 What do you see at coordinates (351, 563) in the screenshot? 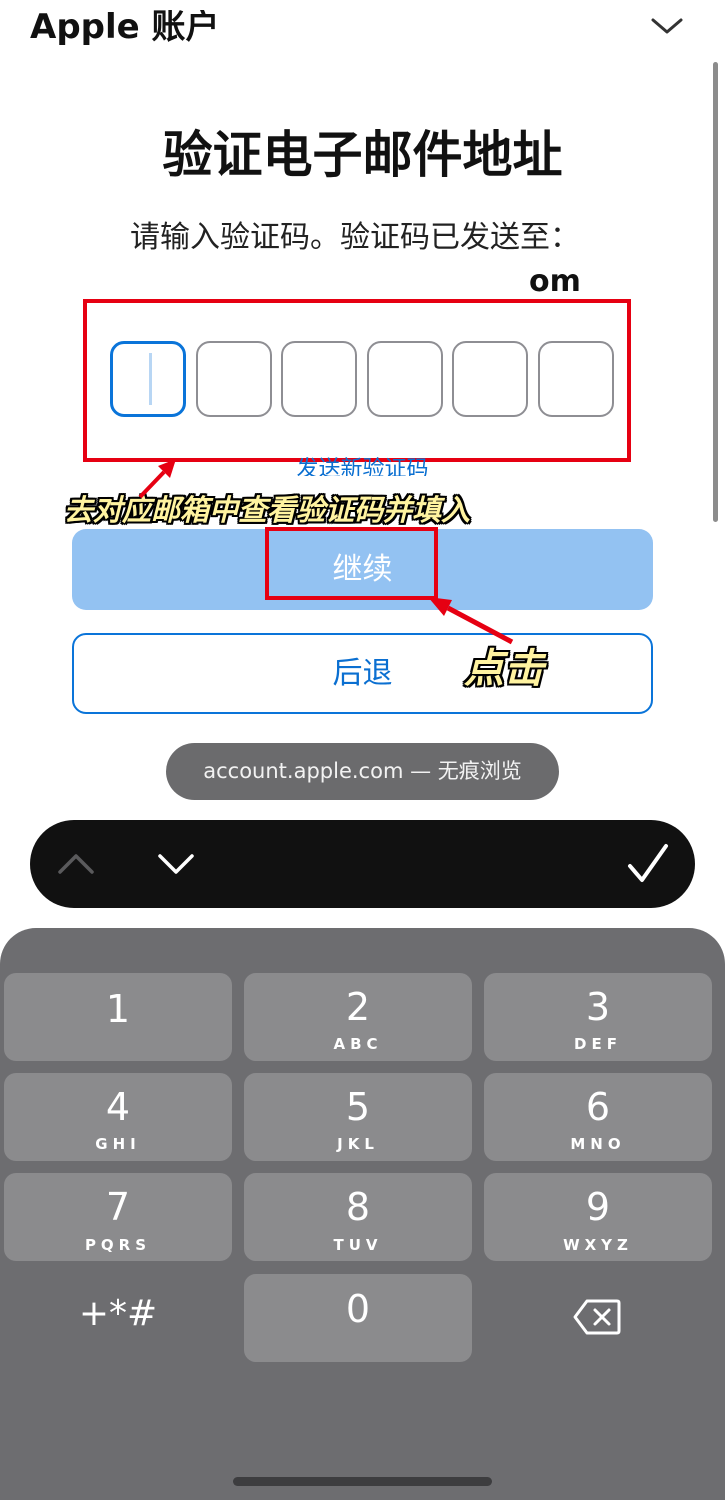
I see `annotation-highlight-continue` at bounding box center [351, 563].